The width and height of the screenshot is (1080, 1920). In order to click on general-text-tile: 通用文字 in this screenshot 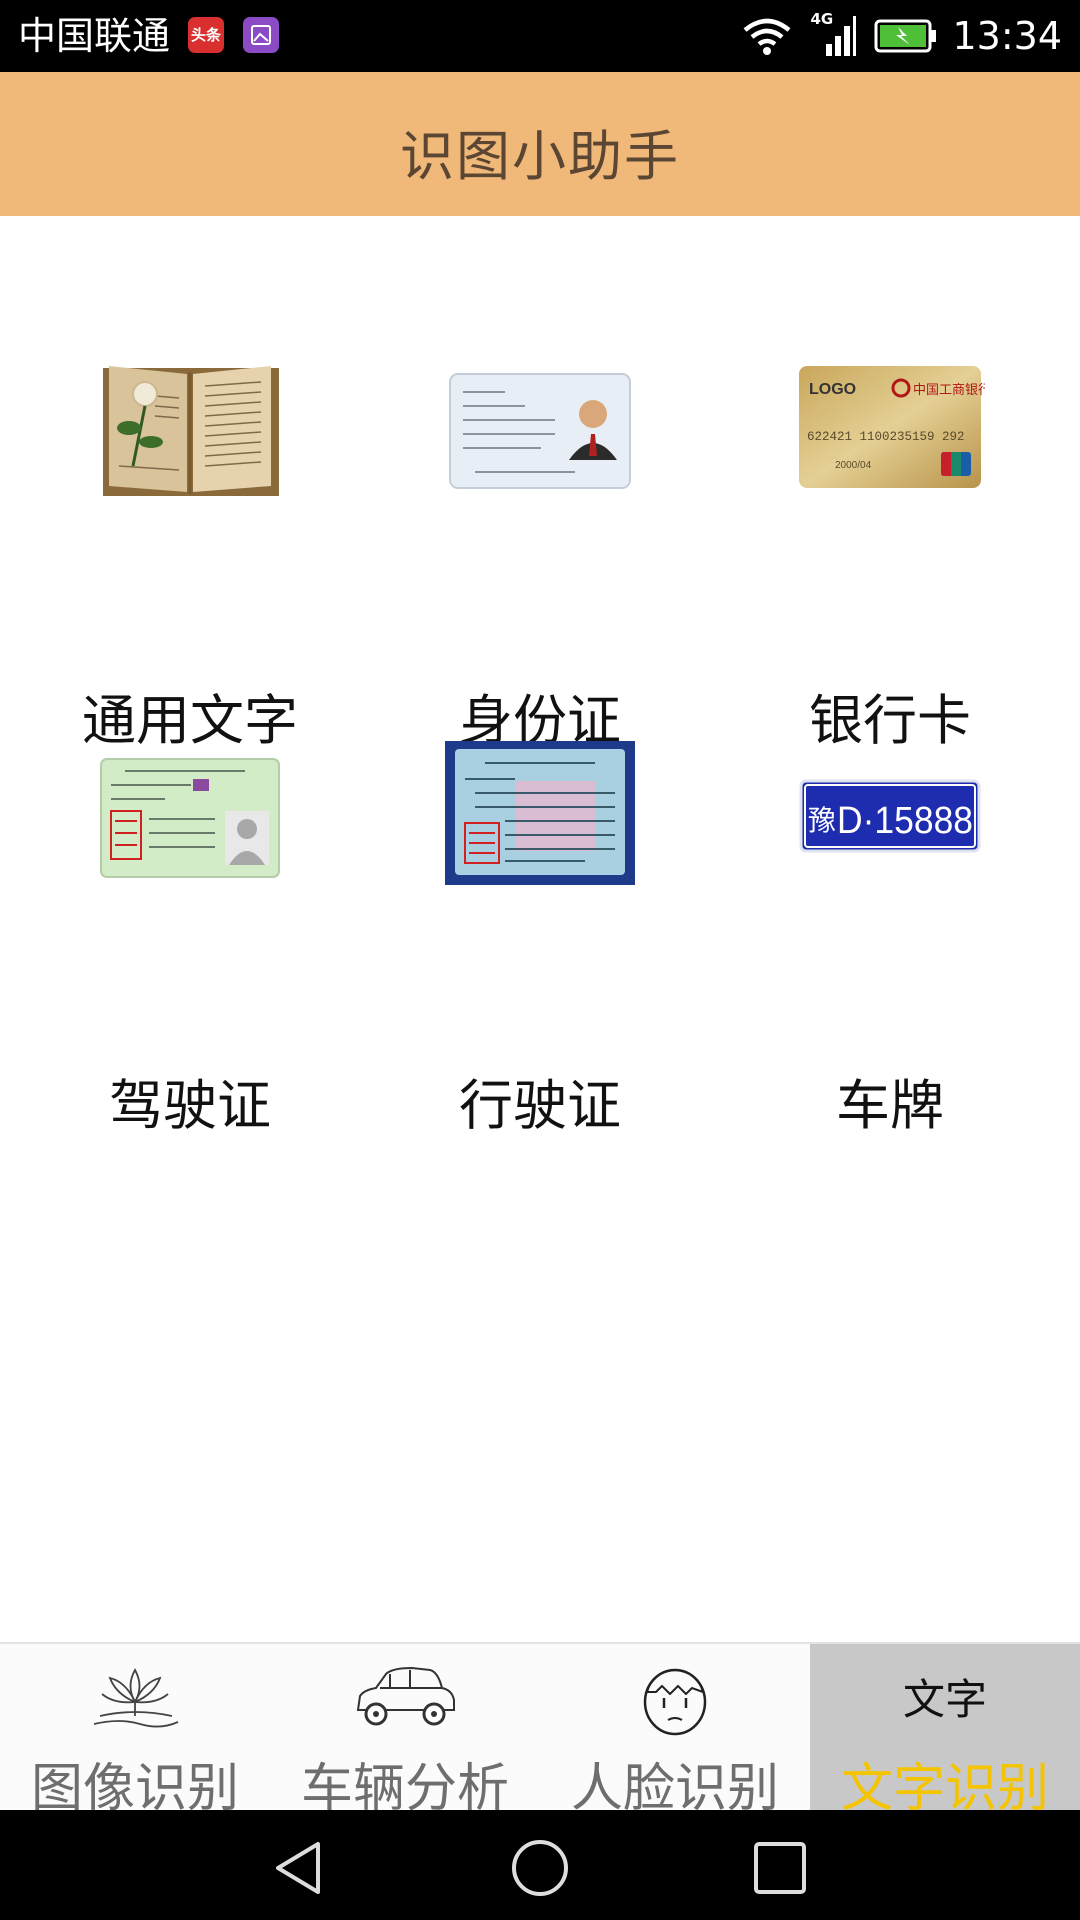, I will do `click(190, 554)`.